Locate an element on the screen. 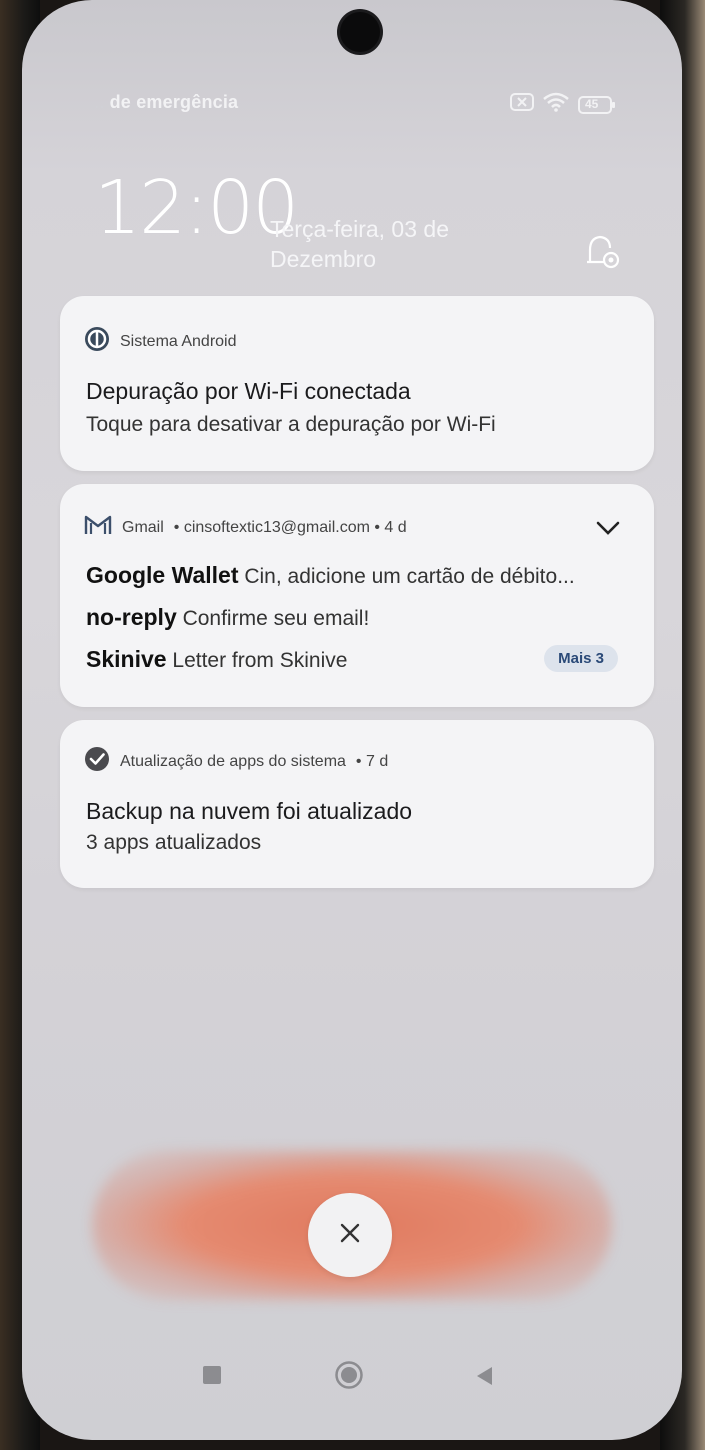  battery-level: 45 is located at coordinates (592, 103).